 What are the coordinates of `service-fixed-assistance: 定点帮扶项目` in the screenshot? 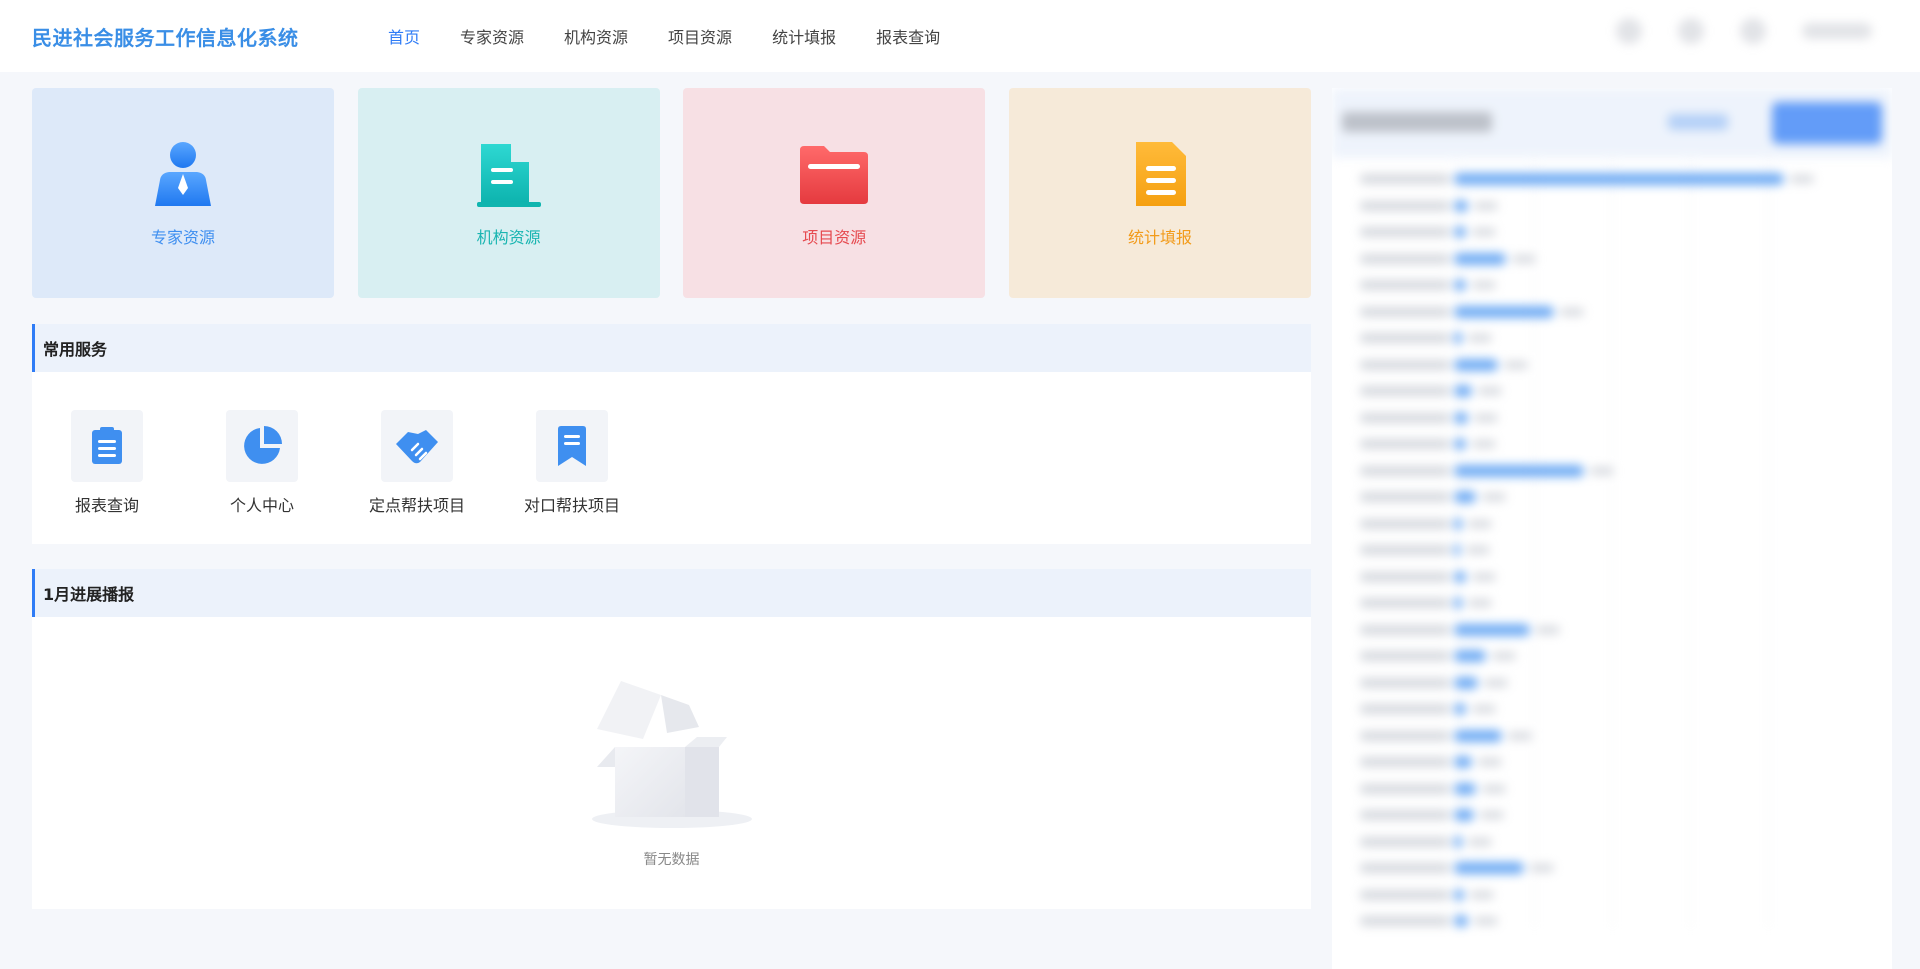 It's located at (417, 463).